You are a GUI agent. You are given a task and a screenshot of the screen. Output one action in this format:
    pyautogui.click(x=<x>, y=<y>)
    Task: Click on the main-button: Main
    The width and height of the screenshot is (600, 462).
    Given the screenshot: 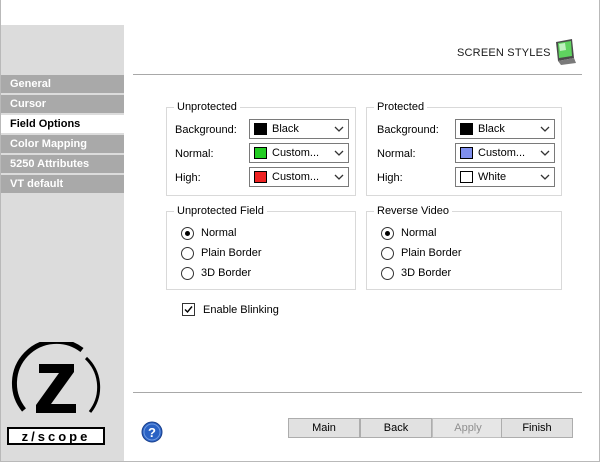 What is the action you would take?
    pyautogui.click(x=324, y=428)
    